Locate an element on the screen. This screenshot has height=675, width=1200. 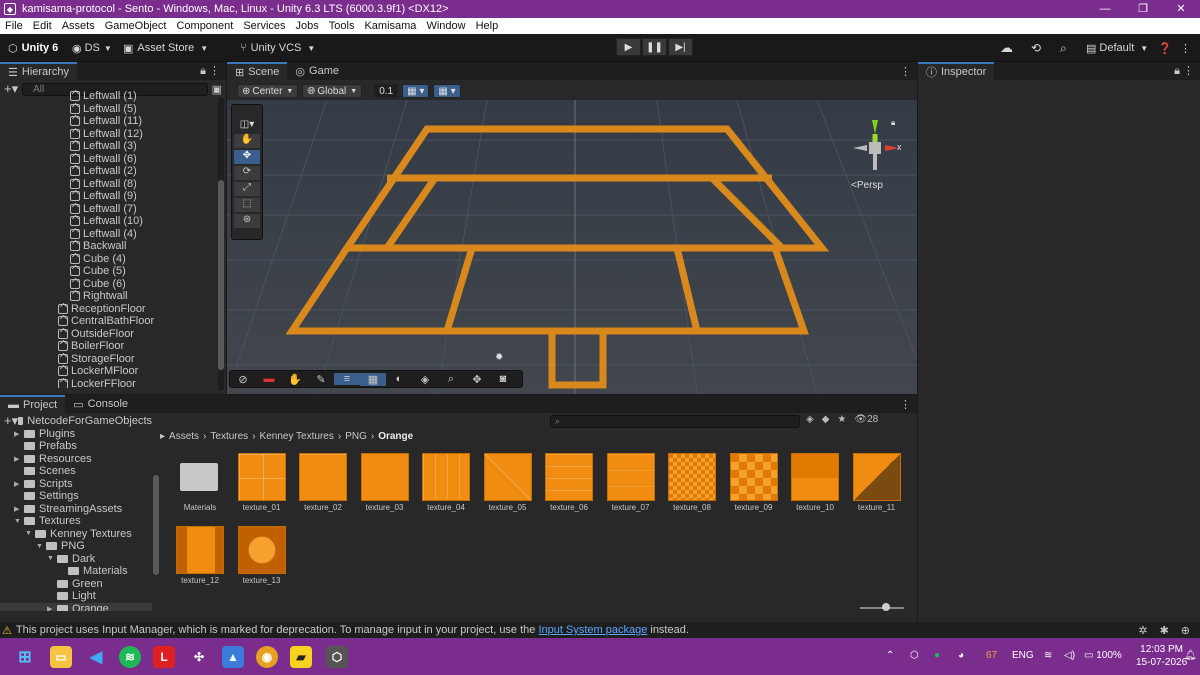
language-indicator: ENG is located at coordinates (1023, 655).